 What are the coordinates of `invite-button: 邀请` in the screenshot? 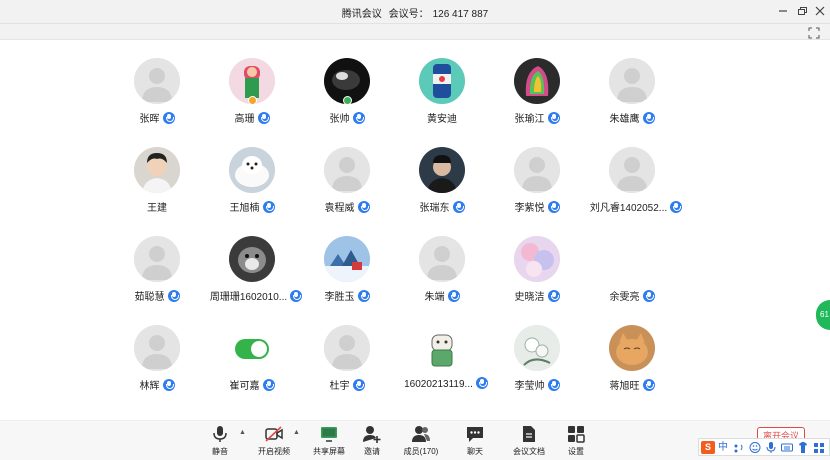 It's located at (372, 441).